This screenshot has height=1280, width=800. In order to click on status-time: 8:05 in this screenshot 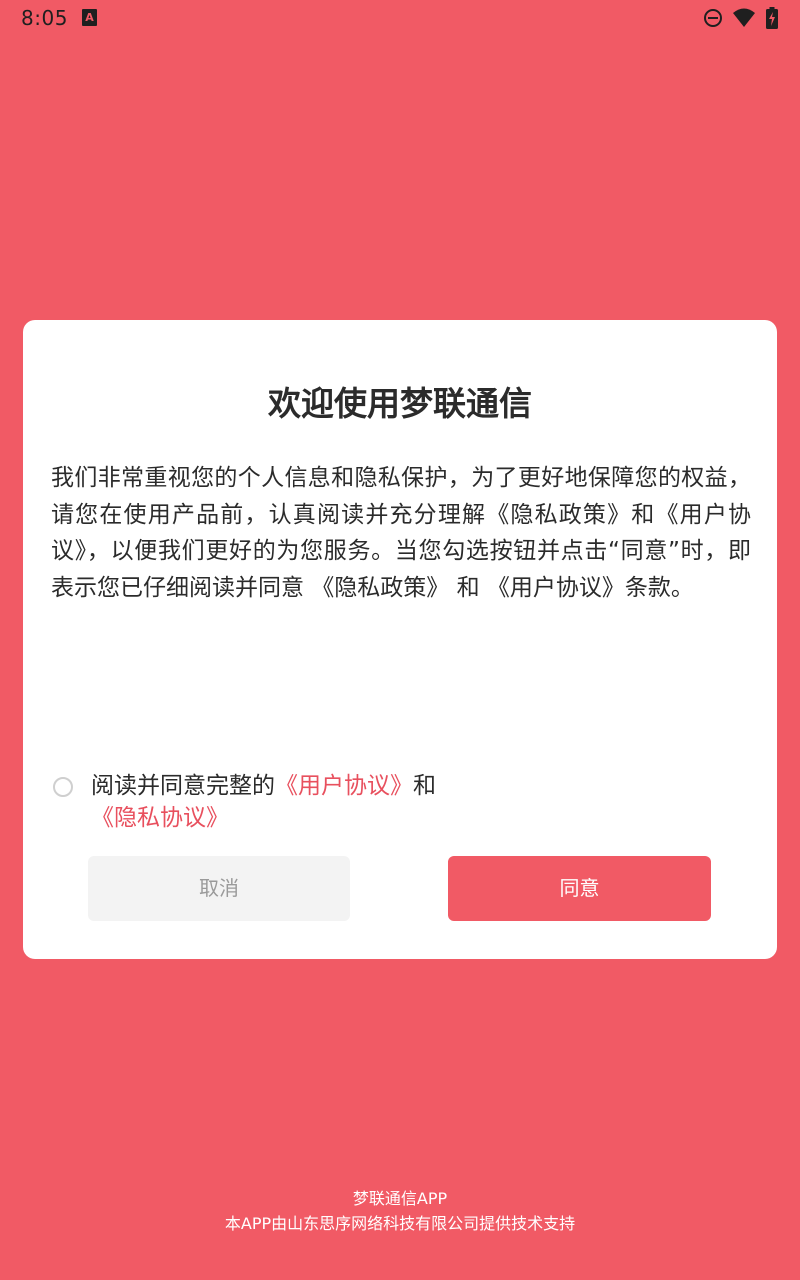, I will do `click(44, 18)`.